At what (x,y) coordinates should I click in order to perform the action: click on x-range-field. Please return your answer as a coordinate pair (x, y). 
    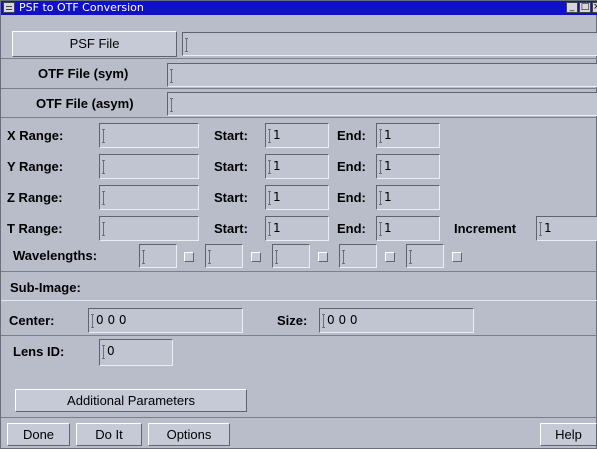
    Looking at the image, I should click on (149, 135).